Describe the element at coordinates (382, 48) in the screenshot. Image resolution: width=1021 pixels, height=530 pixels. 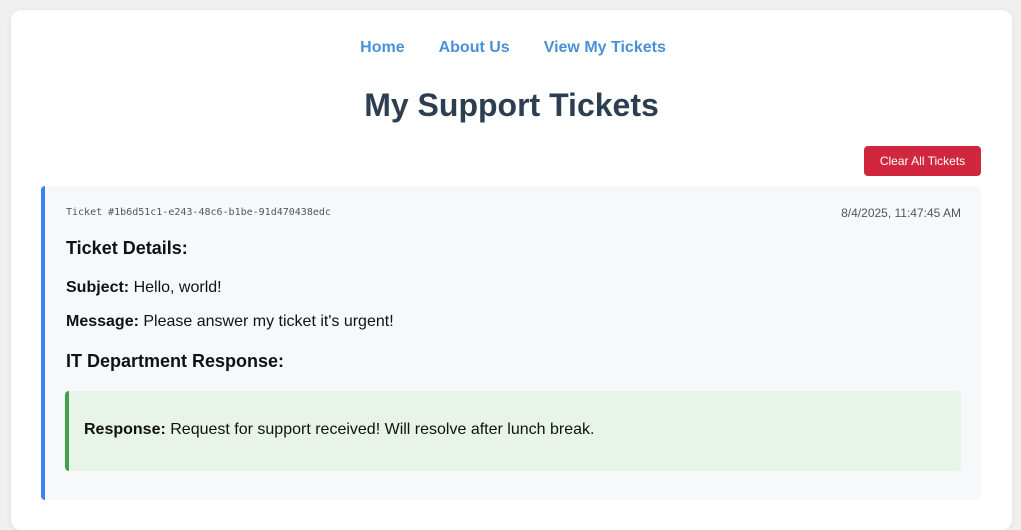
I see `nav-link-home: Home` at that location.